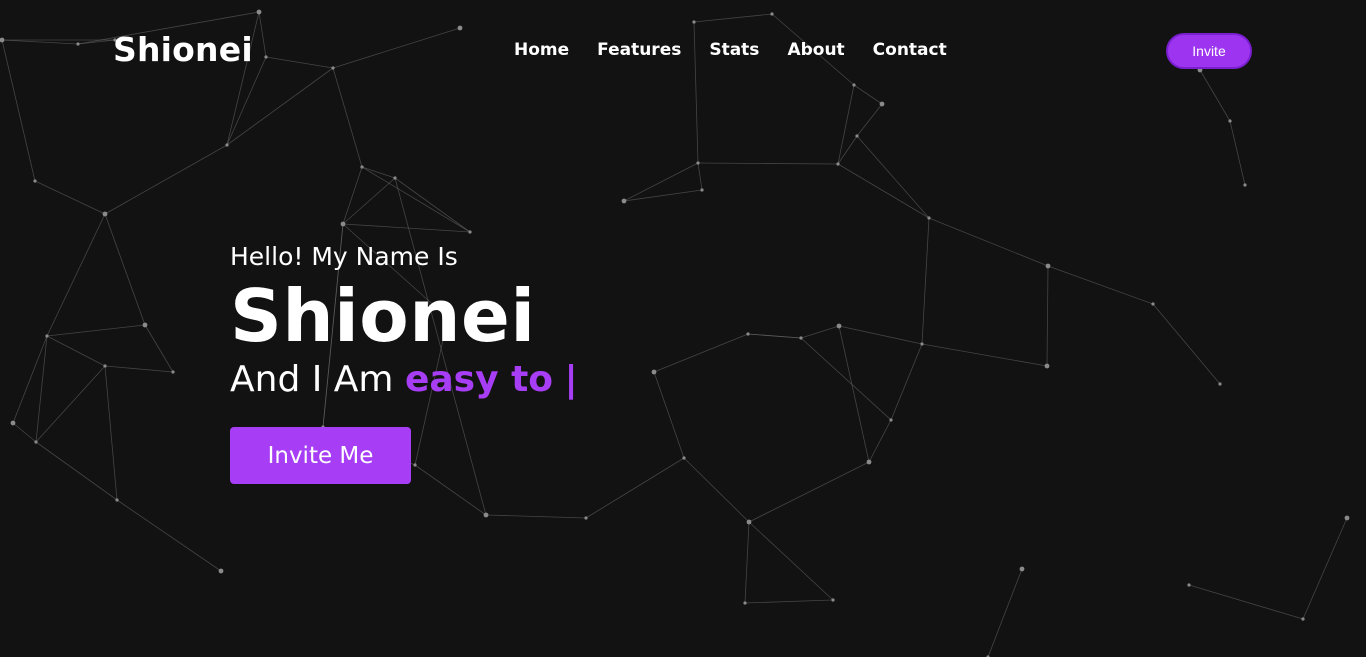  I want to click on main-nav: Home Features Stats About Contact, so click(744, 50).